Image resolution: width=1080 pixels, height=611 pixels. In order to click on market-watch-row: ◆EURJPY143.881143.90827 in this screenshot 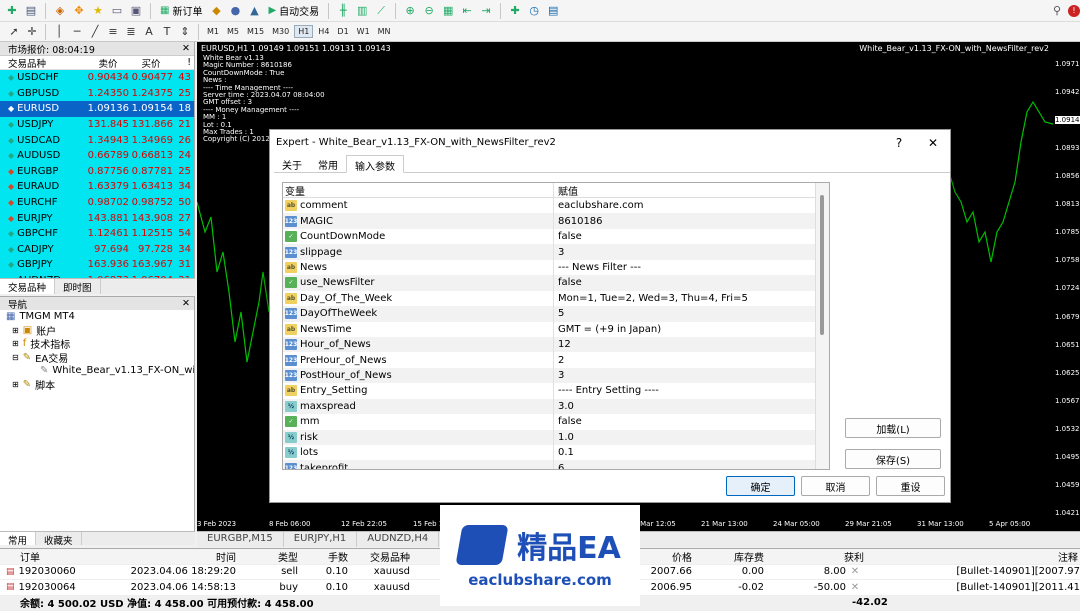, I will do `click(97, 218)`.